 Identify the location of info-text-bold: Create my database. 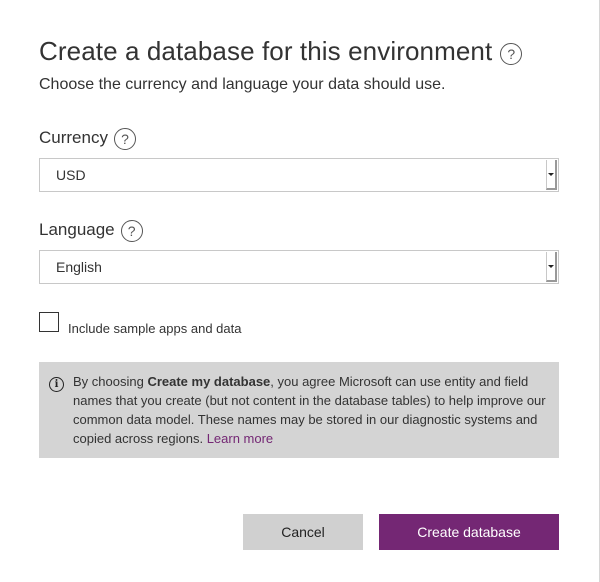
(209, 381).